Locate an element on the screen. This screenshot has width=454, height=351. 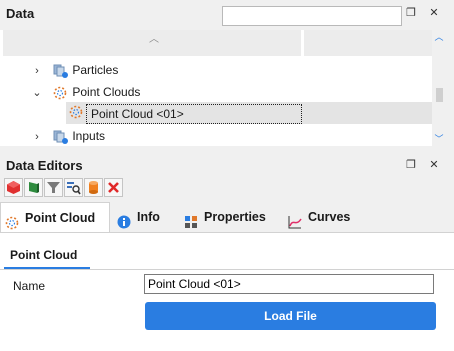
tree-item-label: Particles is located at coordinates (95, 70).